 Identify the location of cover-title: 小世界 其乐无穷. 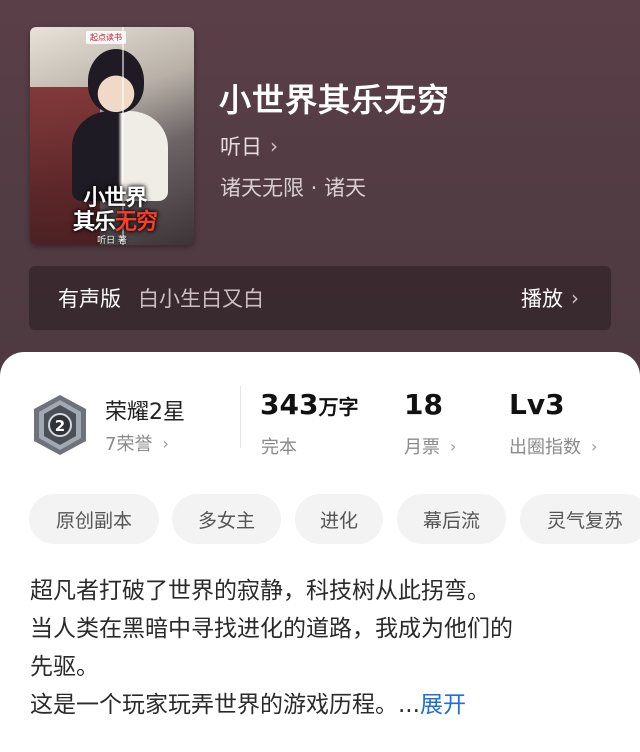
(115, 211).